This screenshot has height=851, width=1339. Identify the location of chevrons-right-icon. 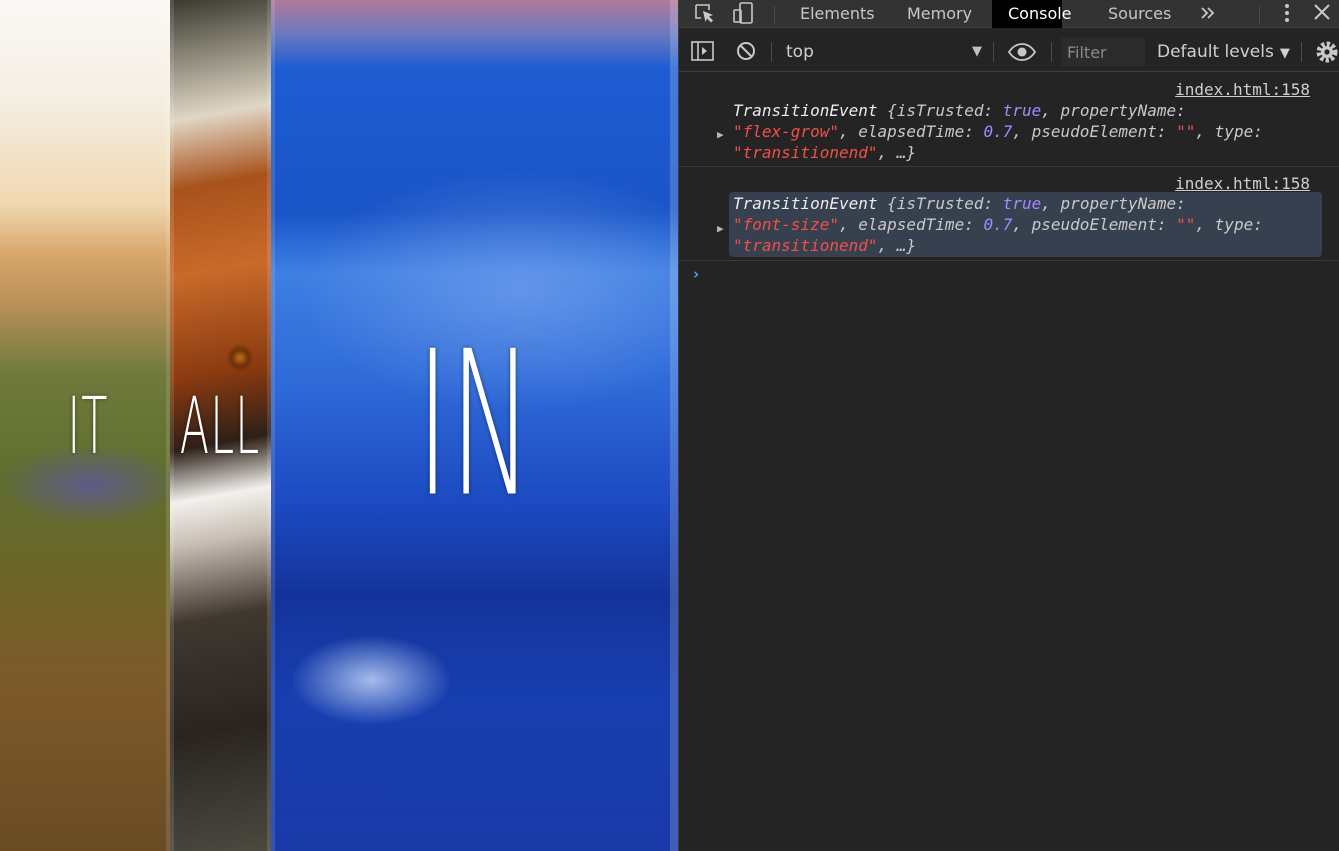
(1208, 14).